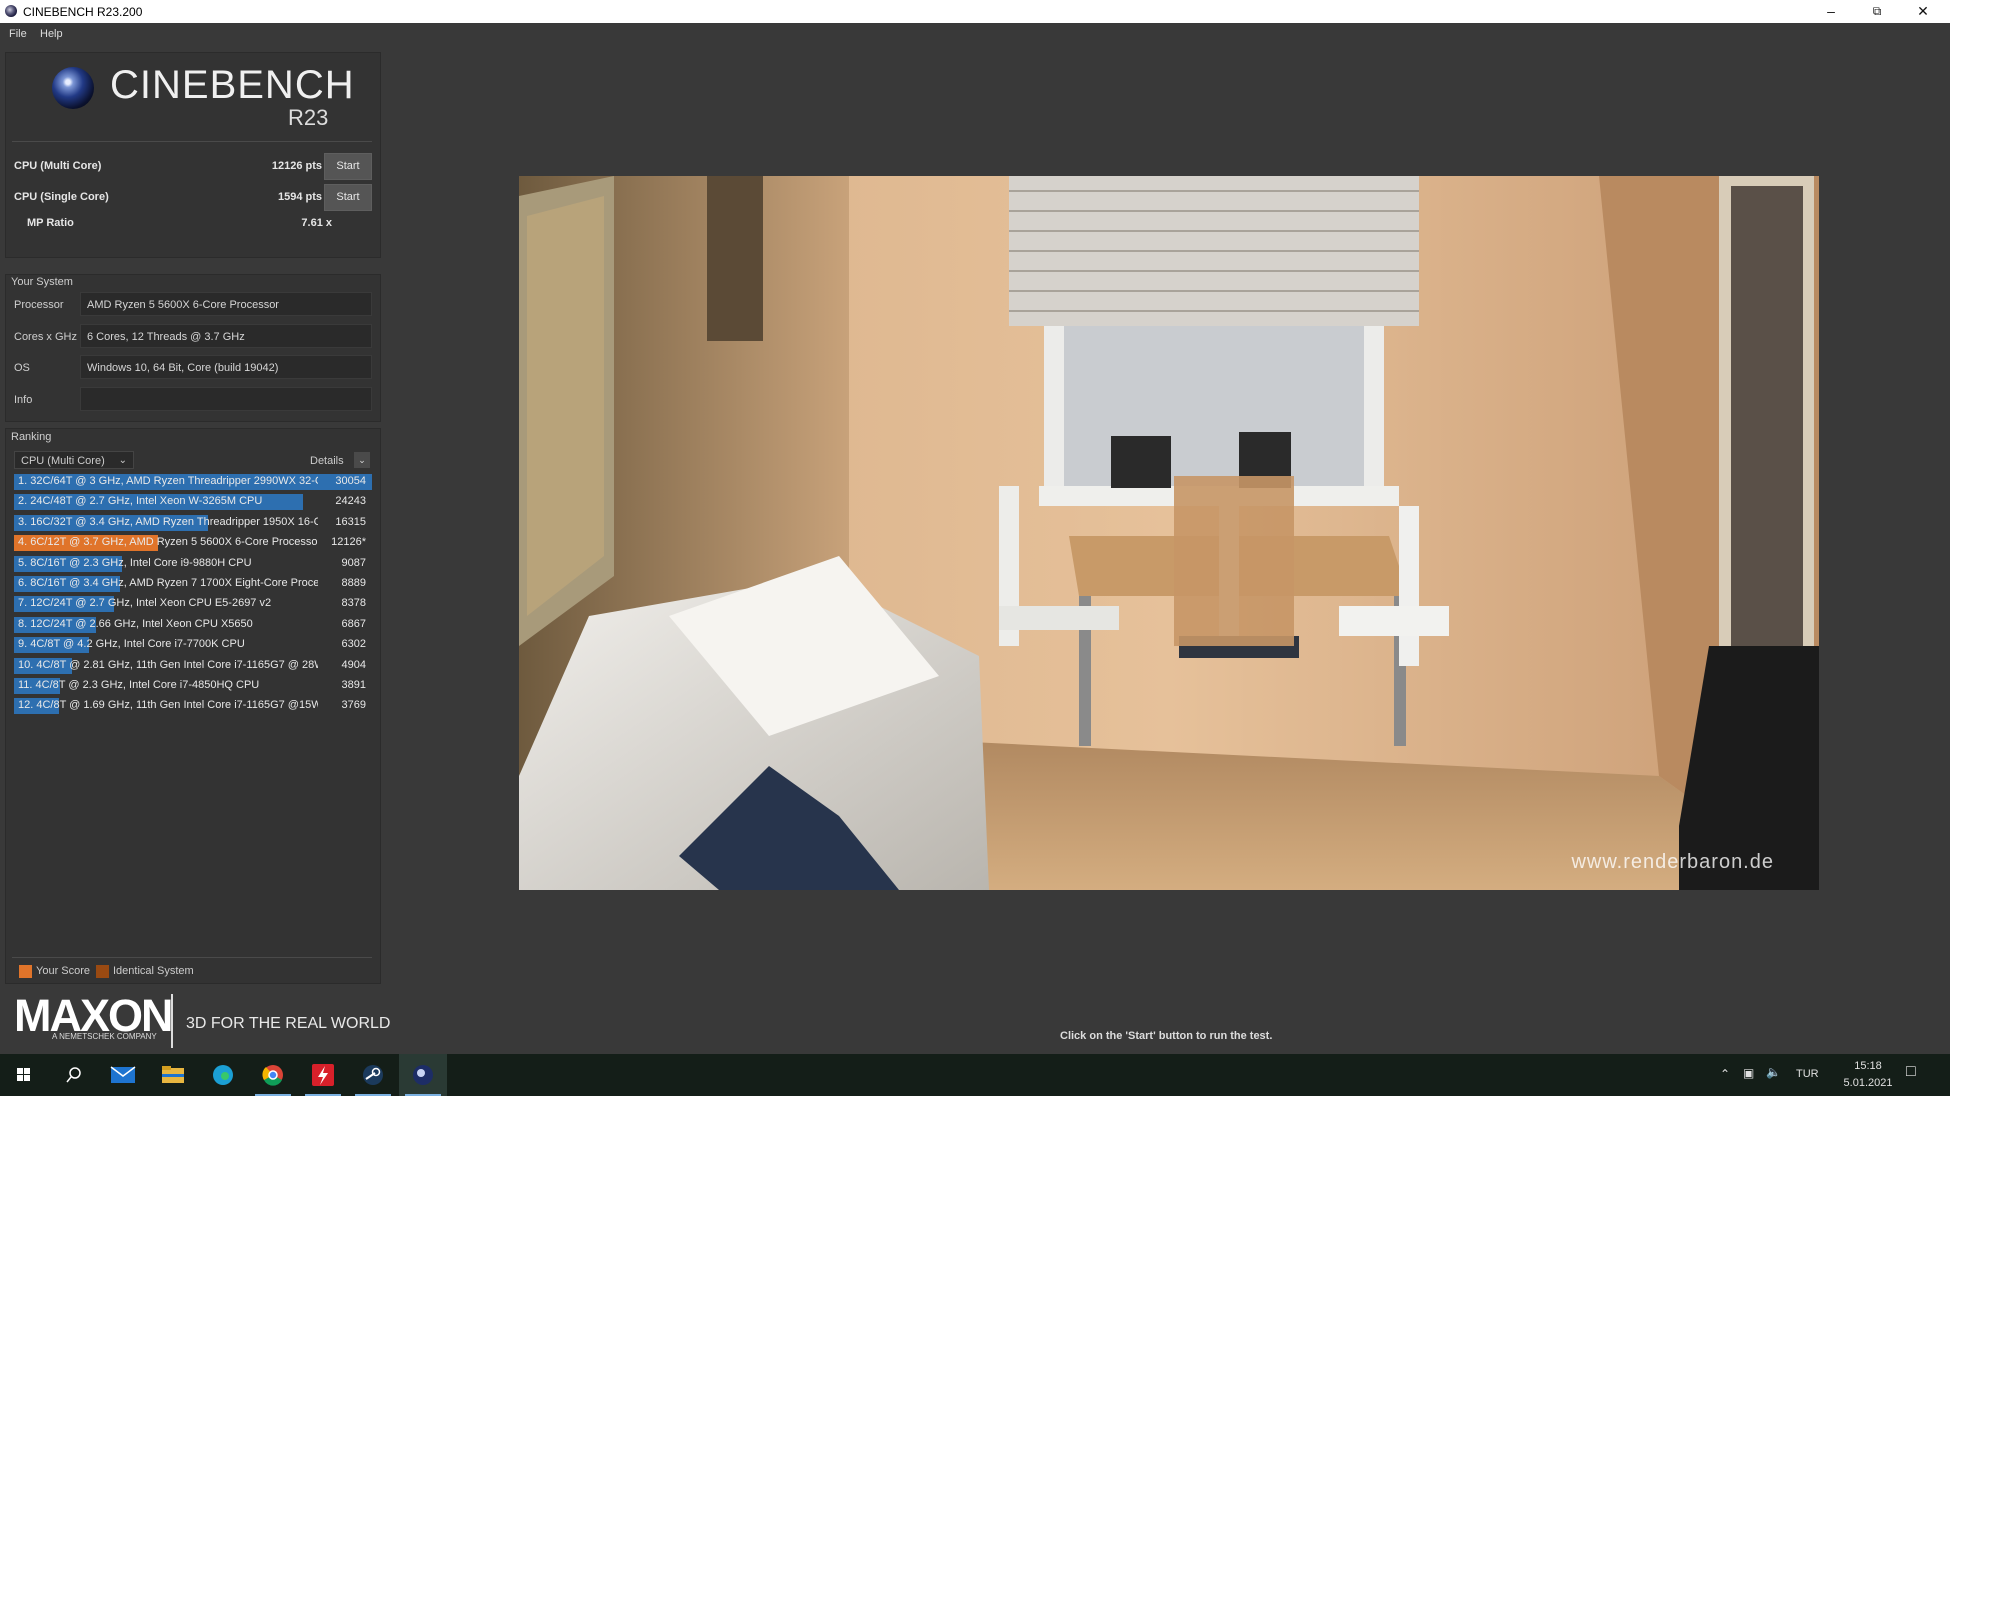 This screenshot has width=2000, height=1600. Describe the element at coordinates (24, 1075) in the screenshot. I see `windows-start-icon` at that location.